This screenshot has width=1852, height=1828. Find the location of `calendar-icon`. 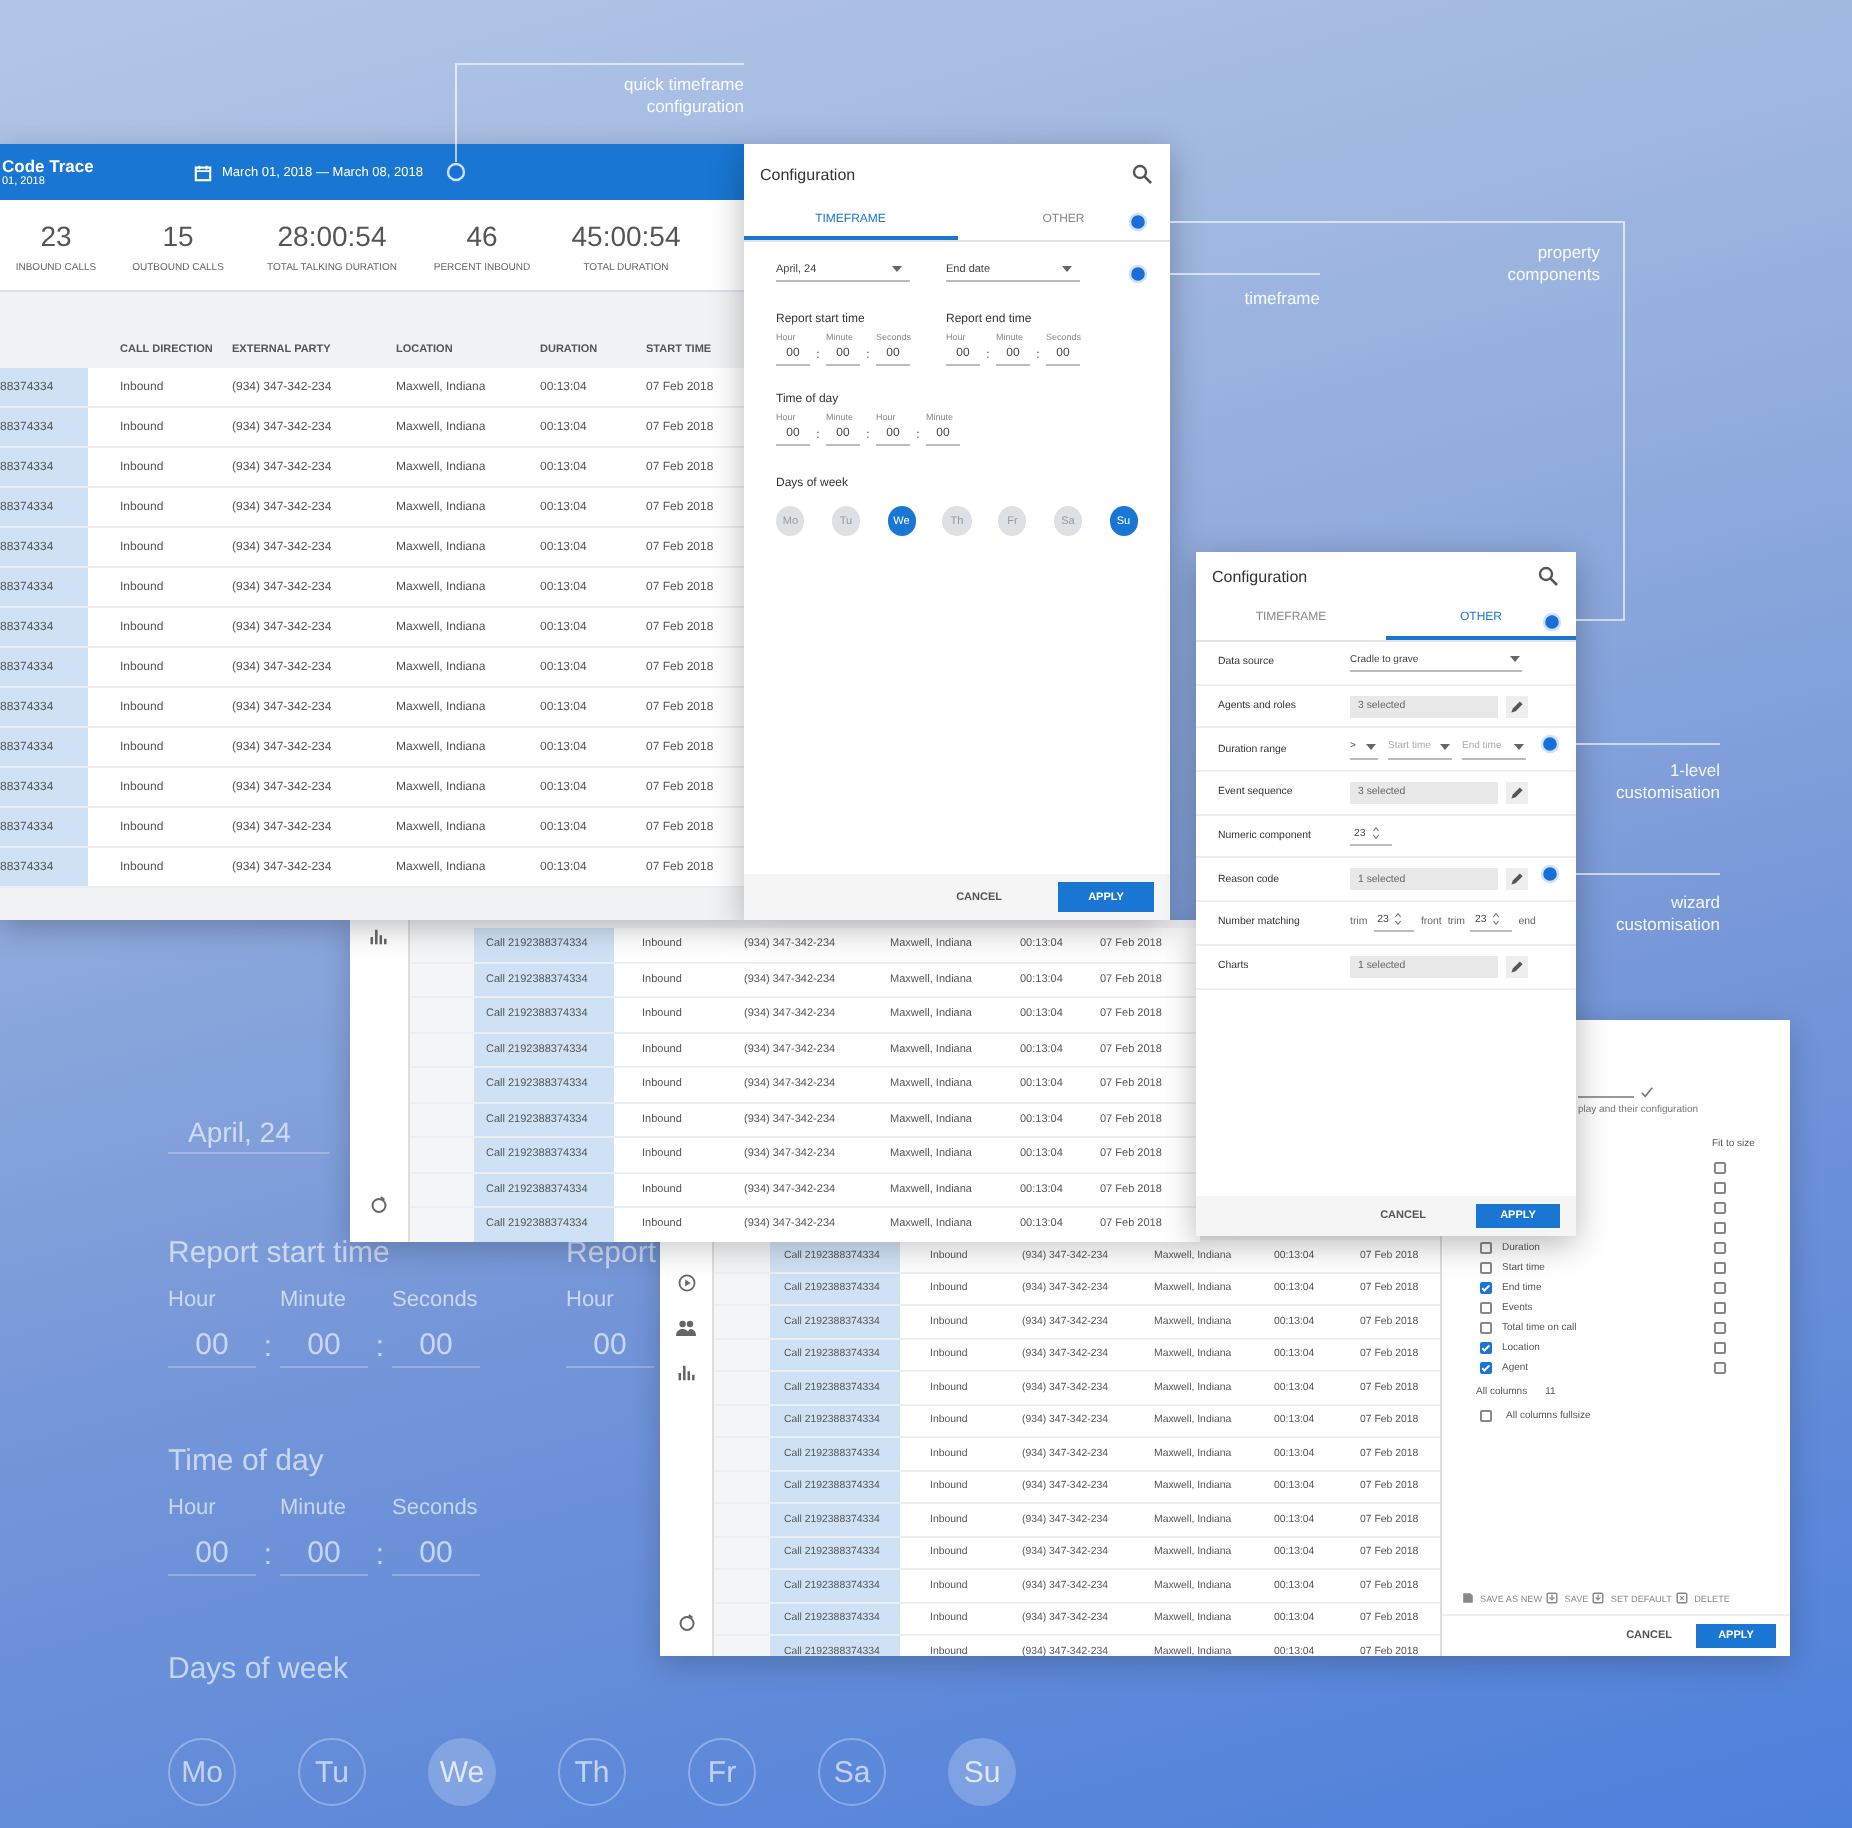

calendar-icon is located at coordinates (203, 172).